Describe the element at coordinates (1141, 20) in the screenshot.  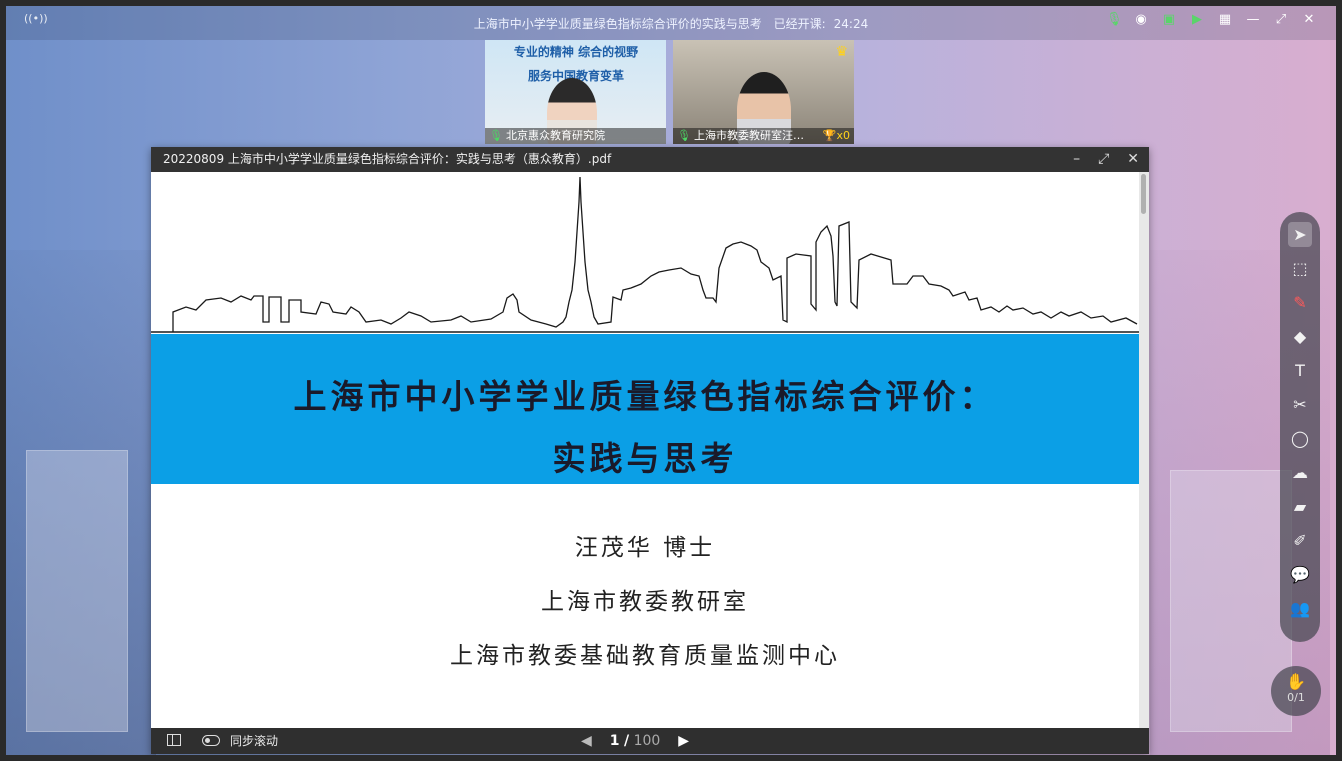
I see `location-pin-icon: ◉` at that location.